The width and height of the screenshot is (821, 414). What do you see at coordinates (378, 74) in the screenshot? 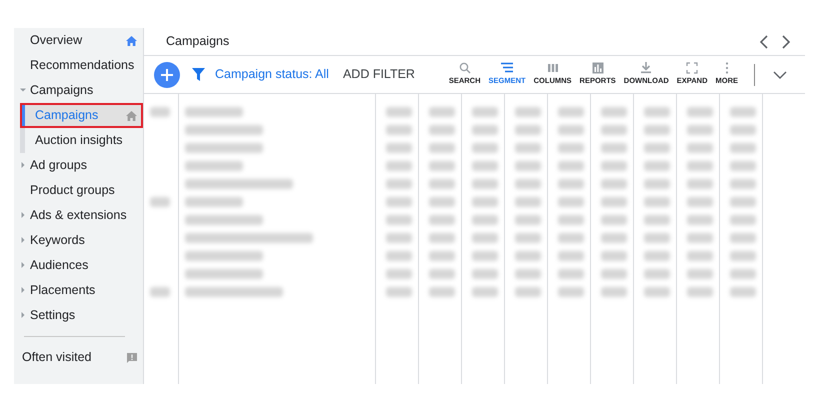
I see `add-filter-button: ADD FILTER` at bounding box center [378, 74].